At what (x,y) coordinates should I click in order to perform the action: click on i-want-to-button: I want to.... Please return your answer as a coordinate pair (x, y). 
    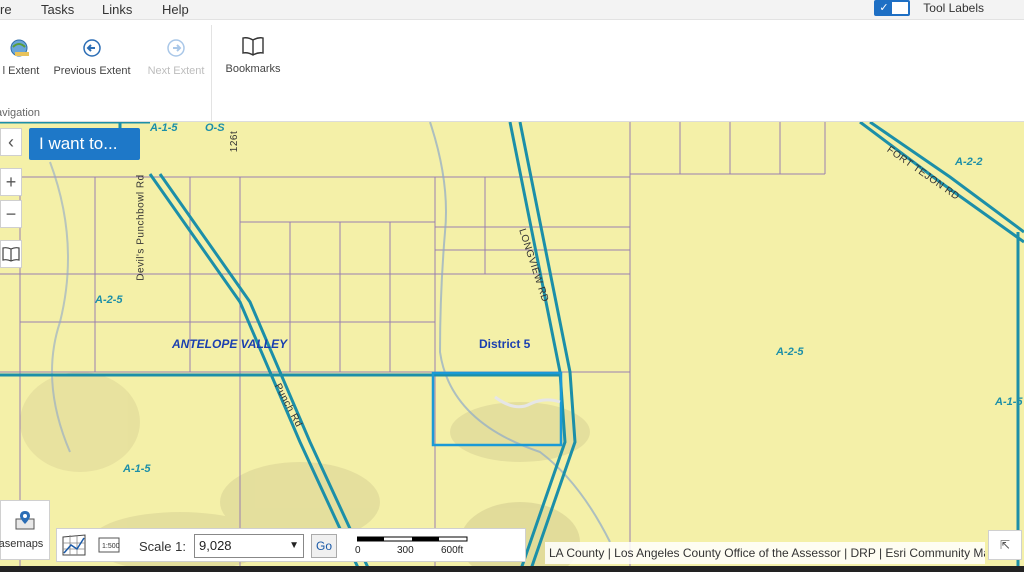
    Looking at the image, I should click on (84, 144).